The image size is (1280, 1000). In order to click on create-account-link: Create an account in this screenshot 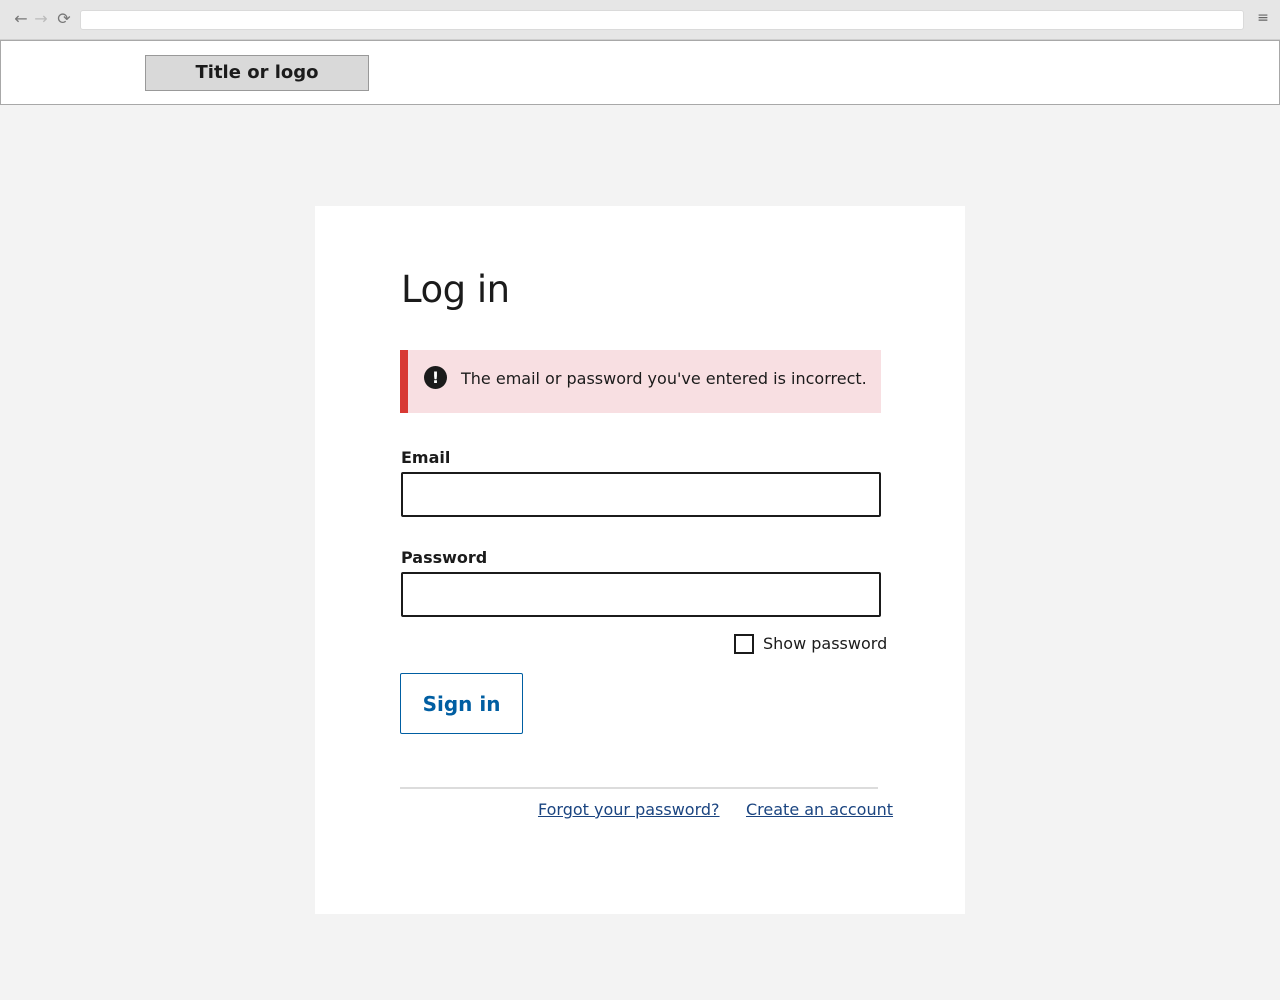, I will do `click(819, 809)`.